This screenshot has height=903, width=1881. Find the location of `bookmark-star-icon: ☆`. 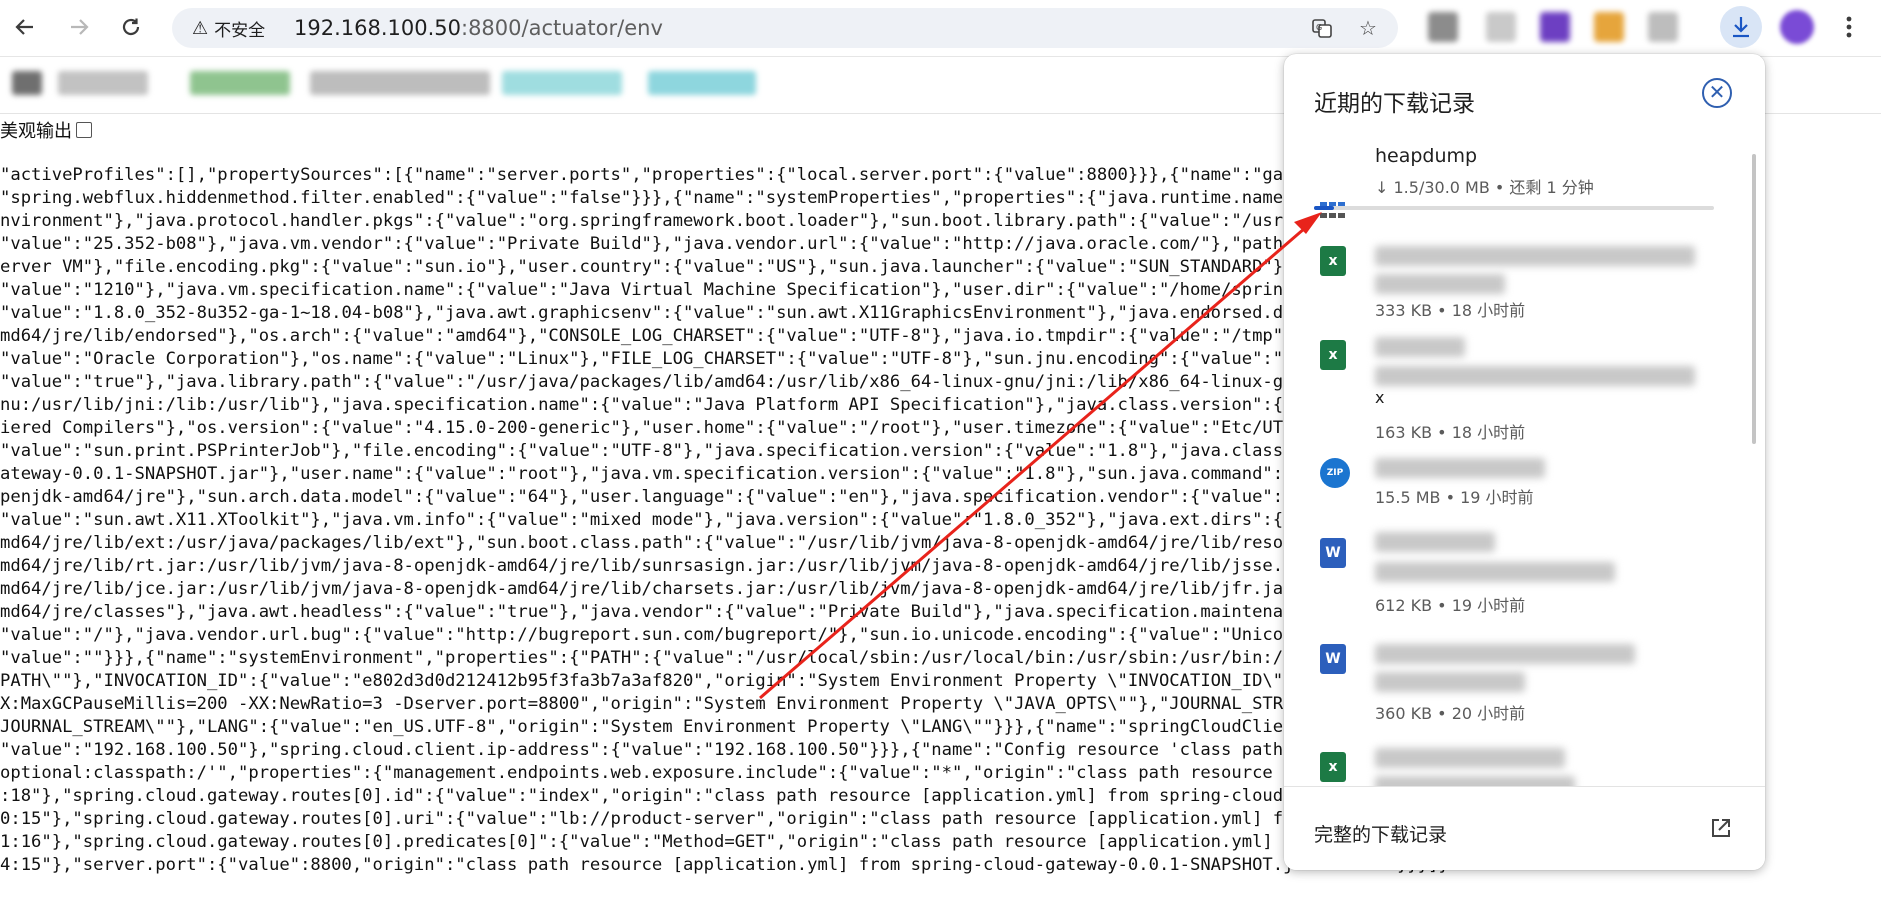

bookmark-star-icon: ☆ is located at coordinates (1368, 28).